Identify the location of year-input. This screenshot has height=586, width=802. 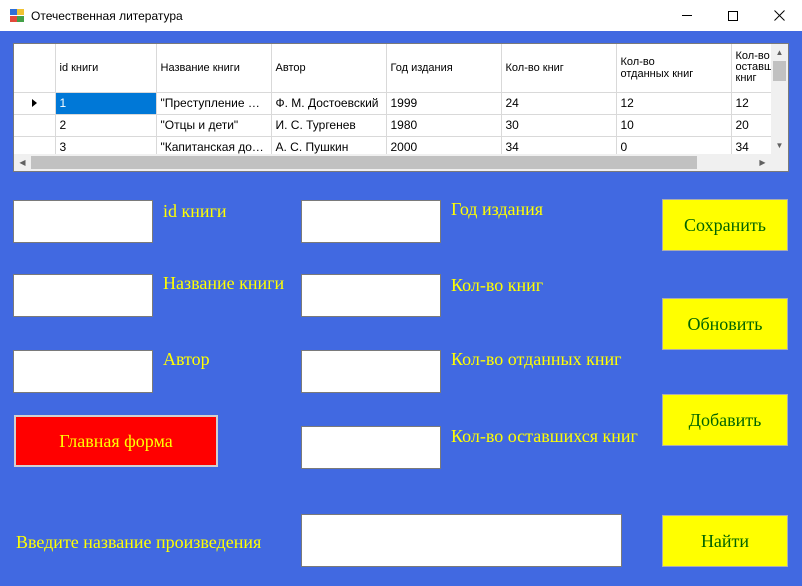
(371, 221).